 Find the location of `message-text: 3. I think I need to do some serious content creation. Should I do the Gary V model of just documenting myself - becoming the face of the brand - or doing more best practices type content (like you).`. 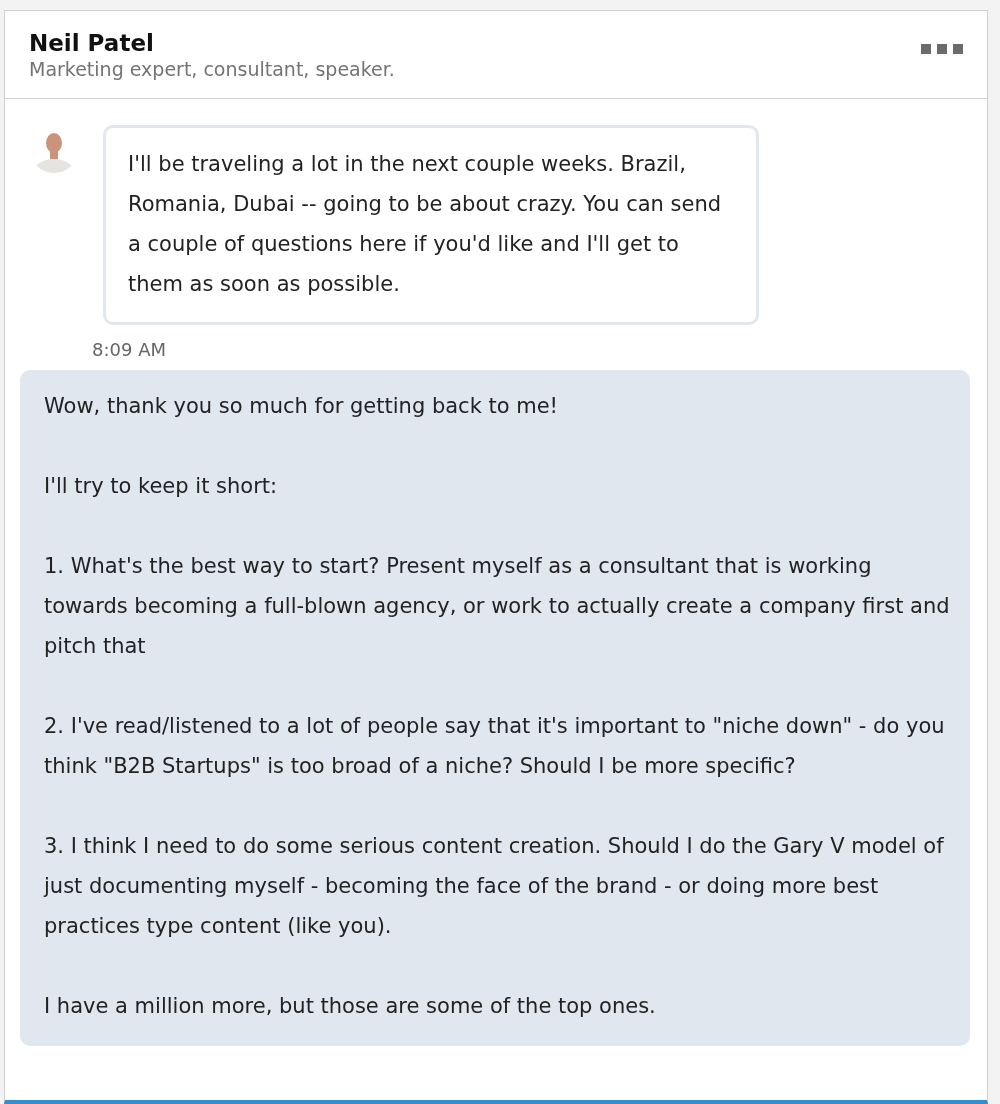

message-text: 3. I think I need to do some serious content creation. Should I do the Gary V model of just documenting myself - becoming the face of the brand - or doing more best practices type content (like you). is located at coordinates (494, 886).